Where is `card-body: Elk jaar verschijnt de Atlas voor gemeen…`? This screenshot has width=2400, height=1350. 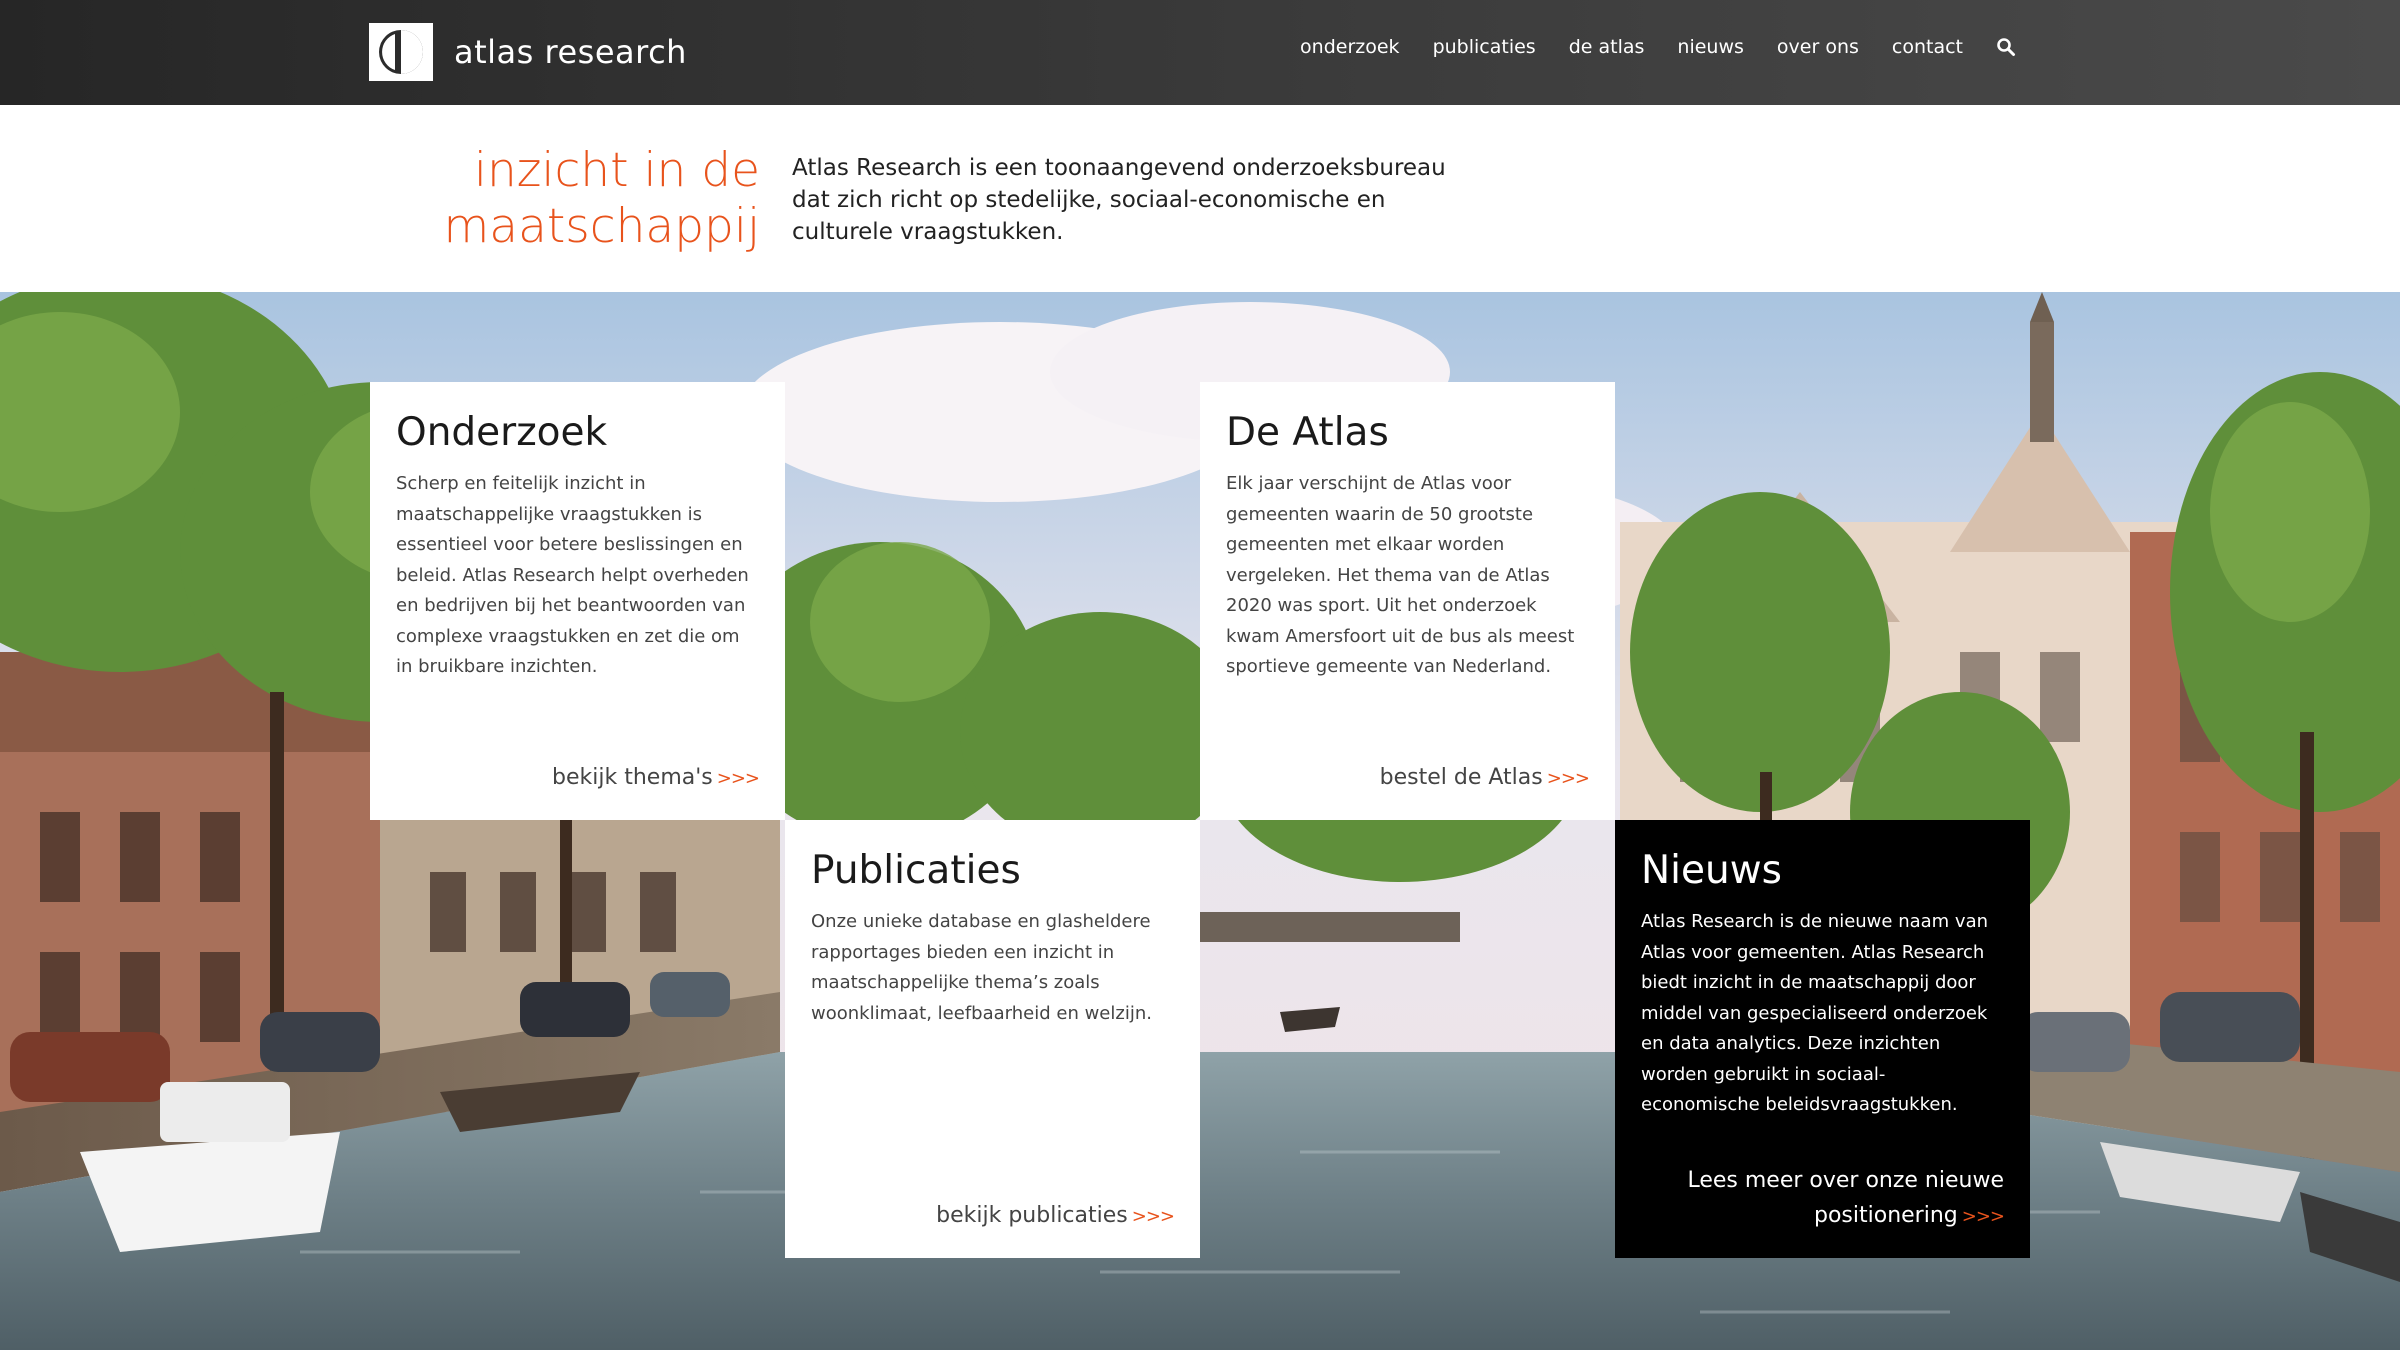 card-body: Elk jaar verschijnt de Atlas voor gemeen… is located at coordinates (1400, 575).